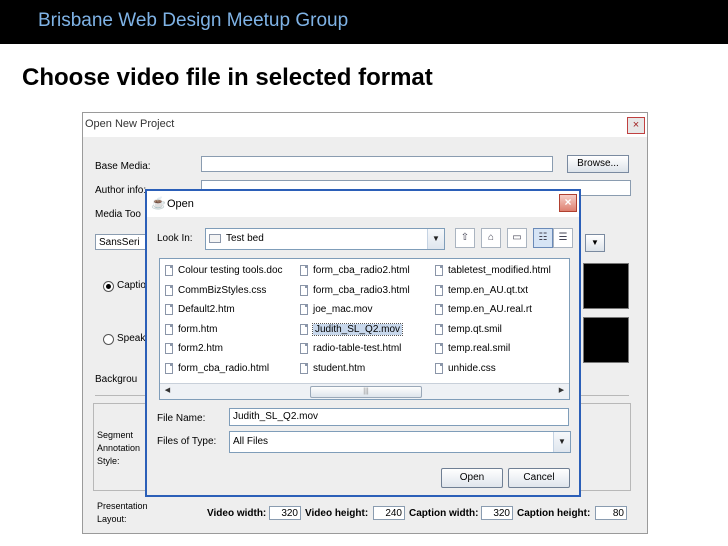 The width and height of the screenshot is (728, 546). What do you see at coordinates (251, 441) in the screenshot?
I see `files-of-type-value: All Files` at bounding box center [251, 441].